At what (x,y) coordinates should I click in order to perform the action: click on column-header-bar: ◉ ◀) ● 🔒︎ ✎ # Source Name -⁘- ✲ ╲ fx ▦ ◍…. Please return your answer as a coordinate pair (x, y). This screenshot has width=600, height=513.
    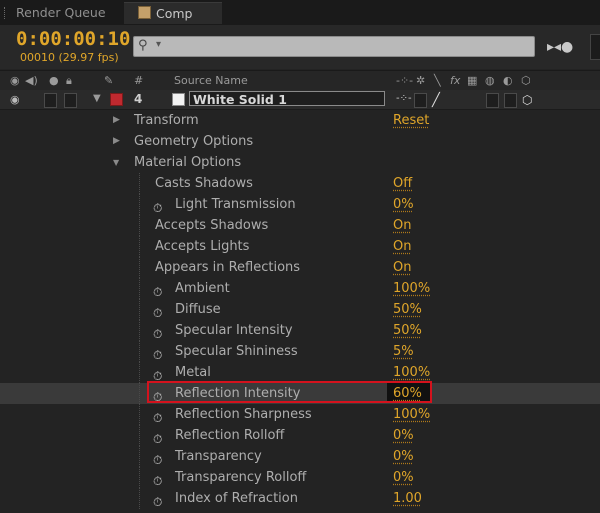
    Looking at the image, I should click on (300, 81).